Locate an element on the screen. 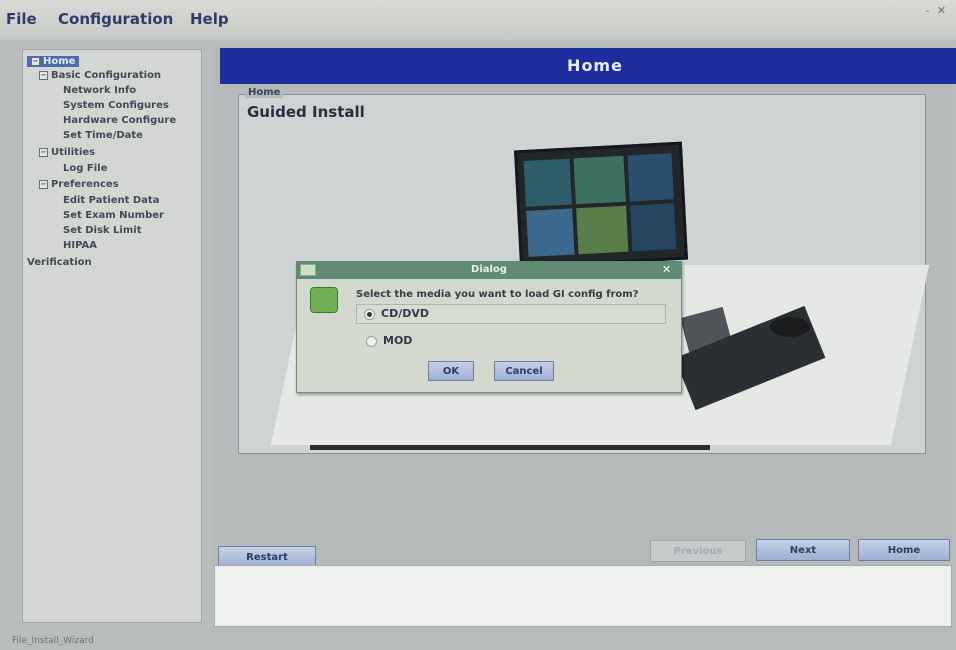  sidebar-item-set-disk-limit: Set Disk Limit is located at coordinates (102, 230).